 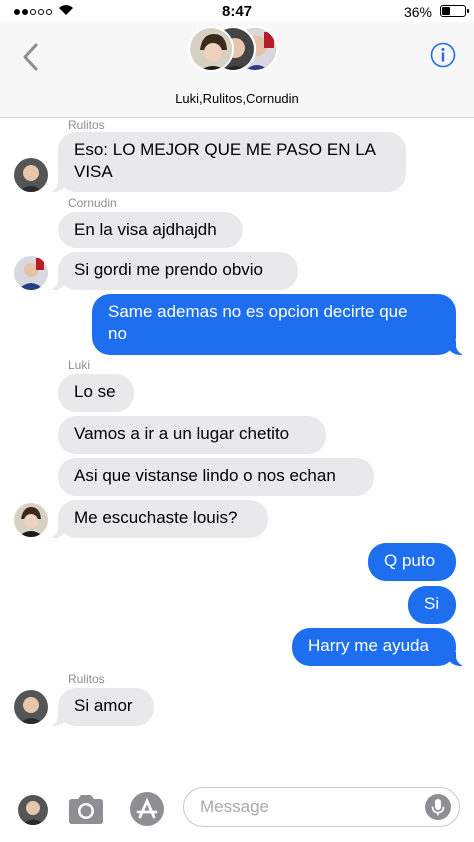 I want to click on message-text: Si gordi me prendo obvio, so click(x=169, y=269).